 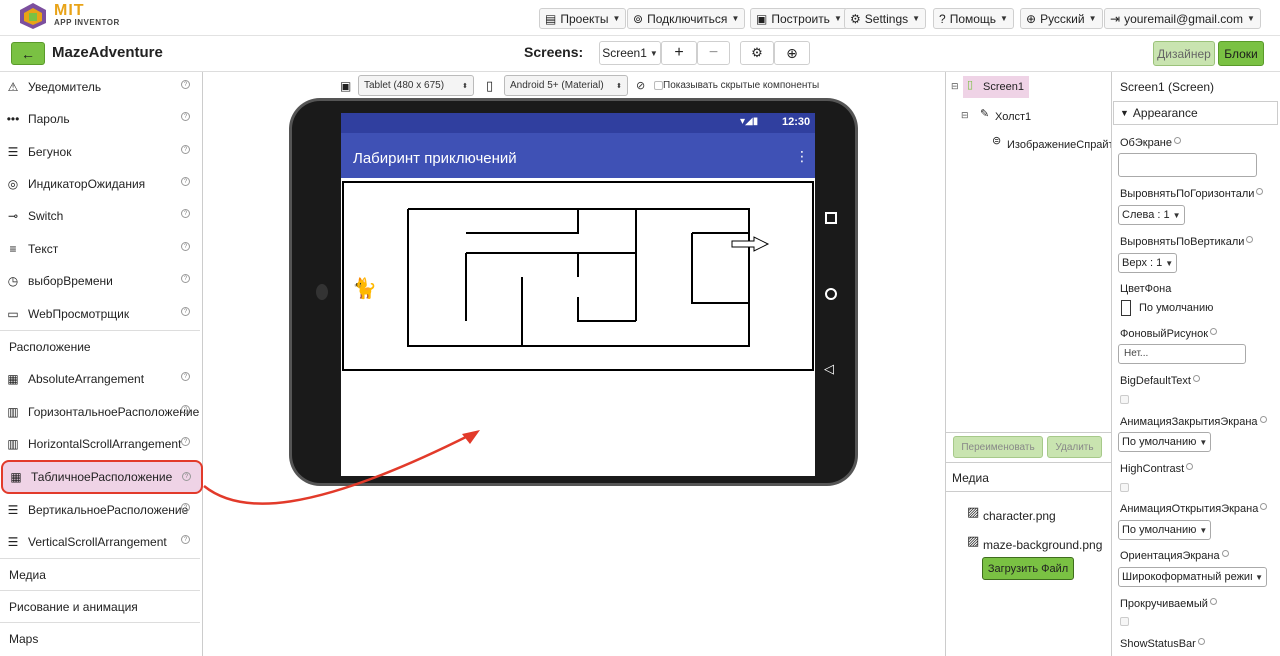 What do you see at coordinates (1028, 568) in the screenshot?
I see `upload-file-button: Загрузить Файл` at bounding box center [1028, 568].